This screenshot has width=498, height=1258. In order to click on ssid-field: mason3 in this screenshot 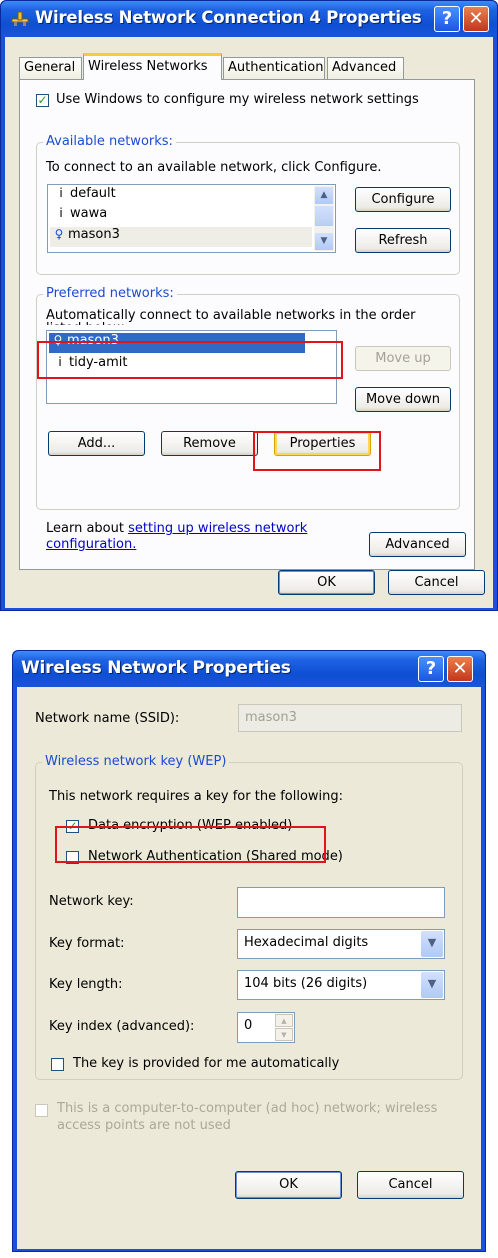, I will do `click(350, 718)`.